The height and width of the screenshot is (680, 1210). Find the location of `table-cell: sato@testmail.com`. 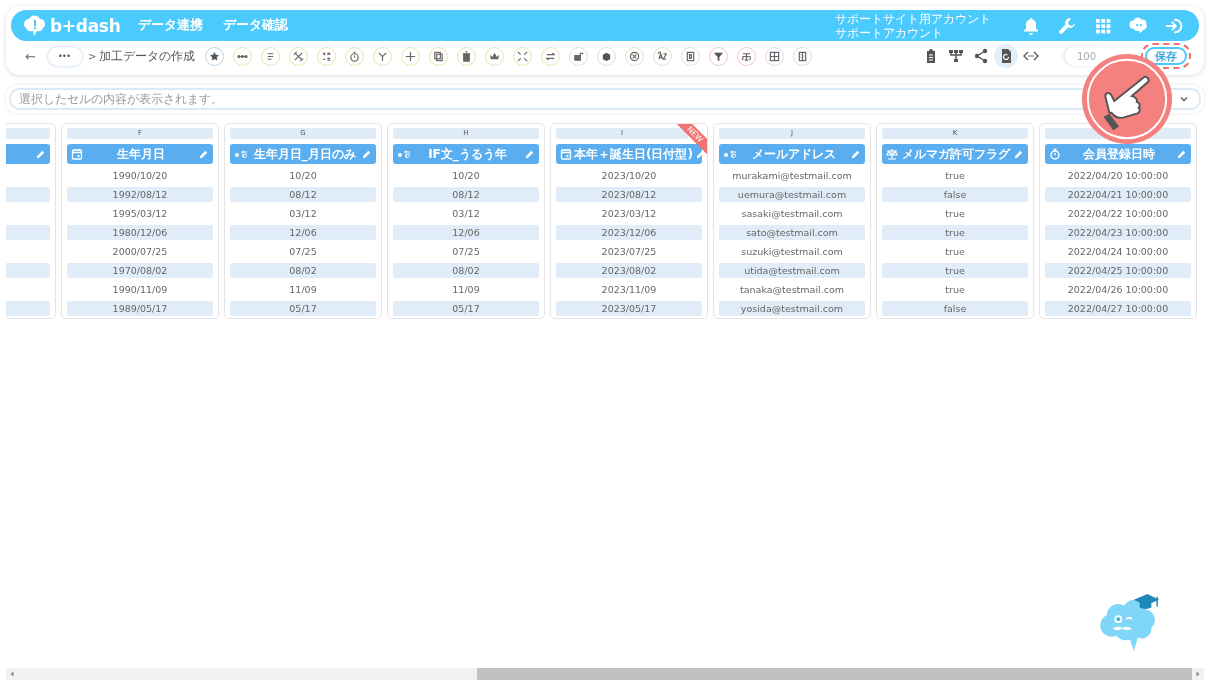

table-cell: sato@testmail.com is located at coordinates (792, 232).